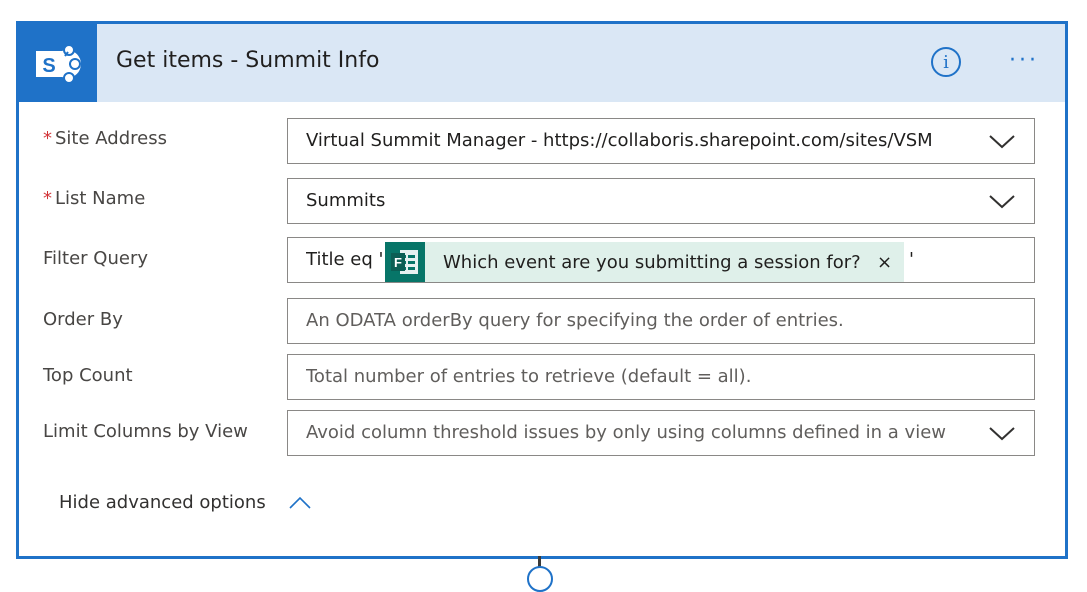 The width and height of the screenshot is (1087, 592). Describe the element at coordinates (58, 63) in the screenshot. I see `sharepoint-logo-icon: S` at that location.